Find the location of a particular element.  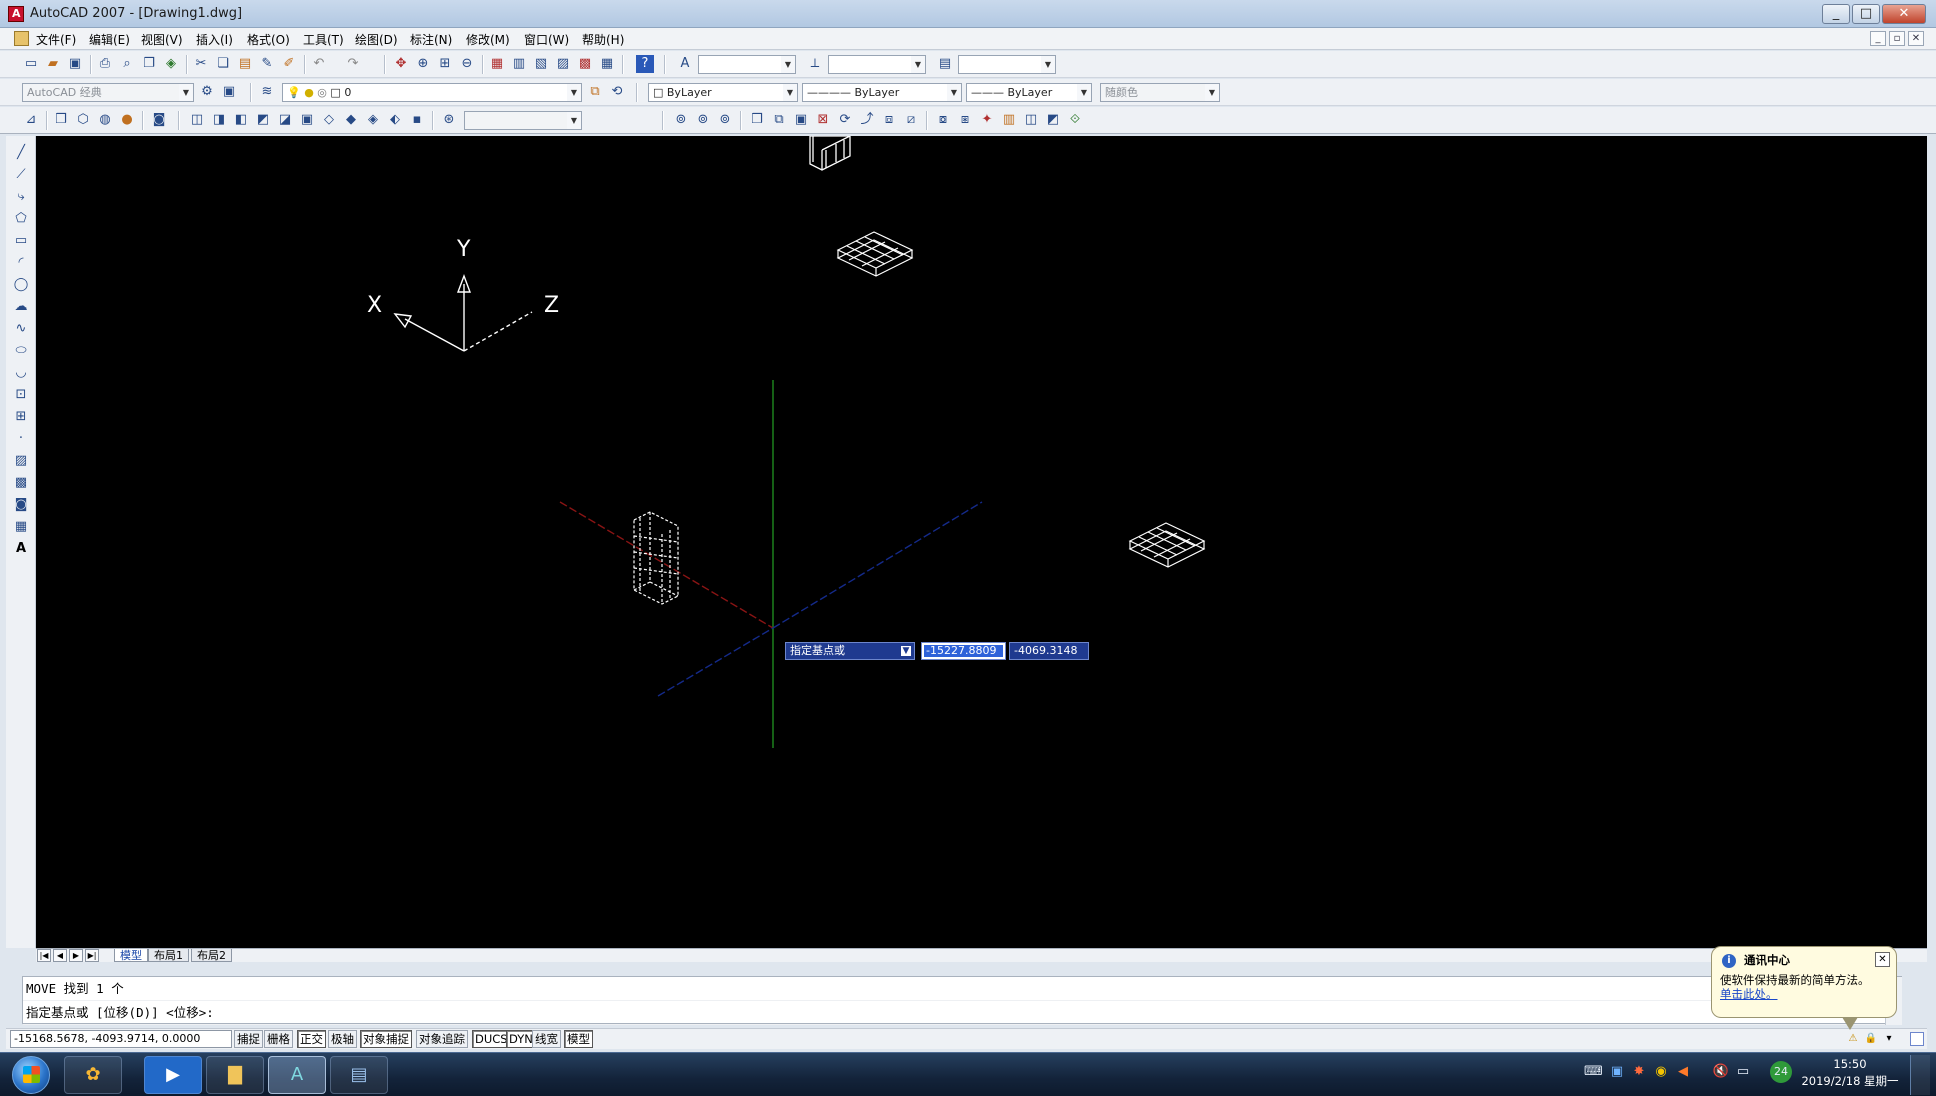

polar-toggle: 极轴 is located at coordinates (342, 1039).